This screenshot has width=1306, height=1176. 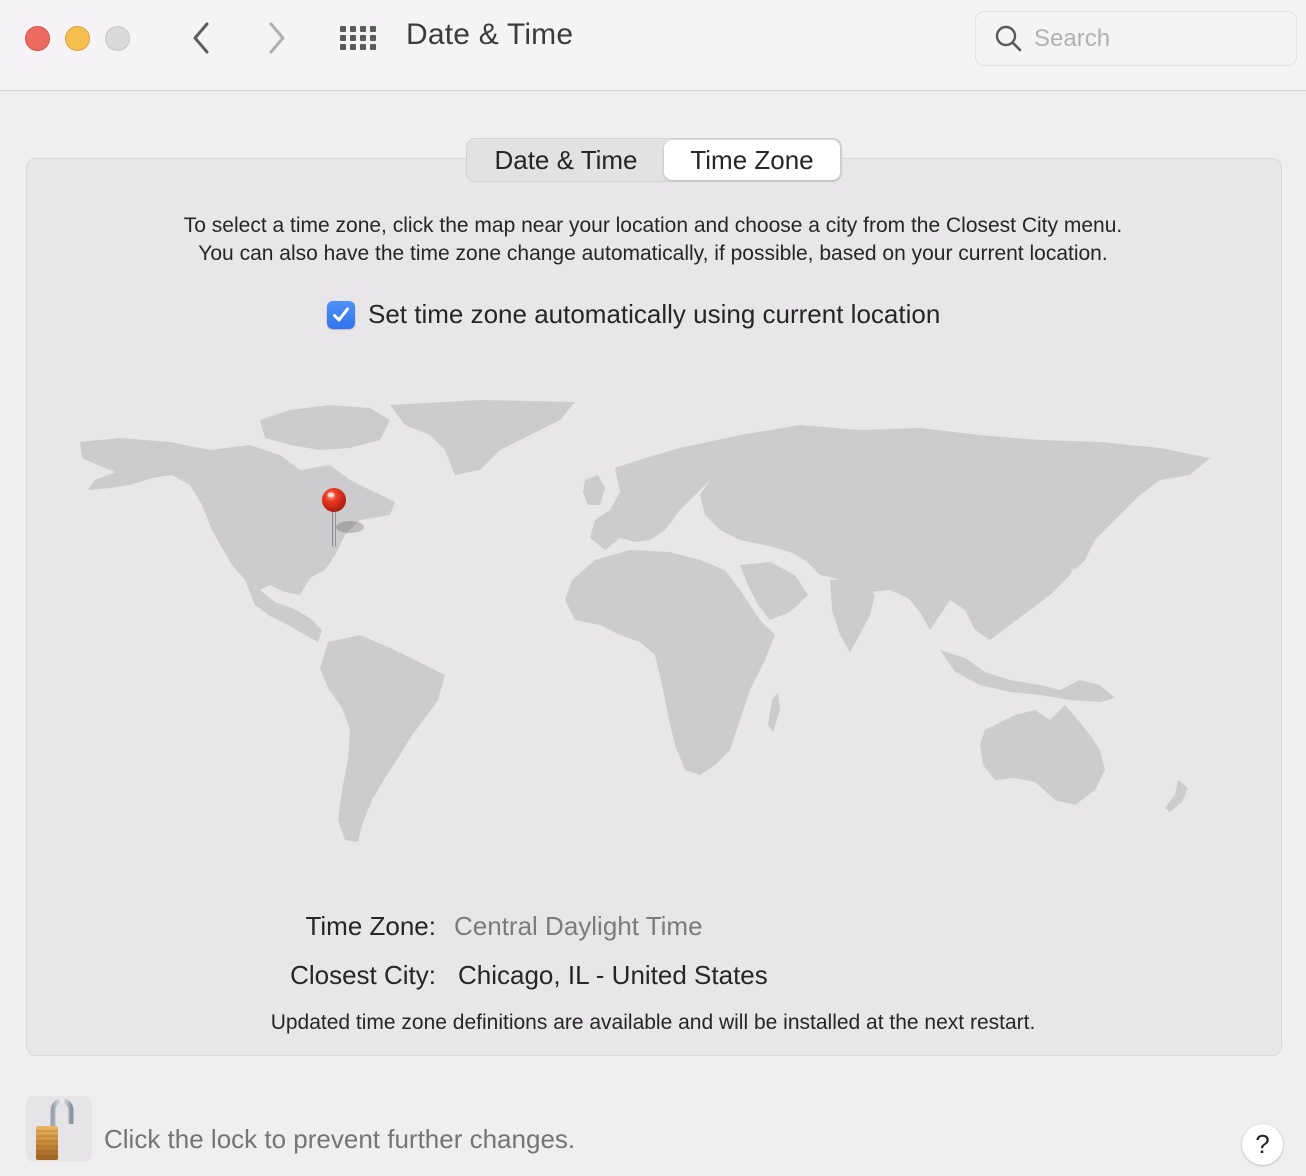 I want to click on map-madagascar, so click(x=774, y=712).